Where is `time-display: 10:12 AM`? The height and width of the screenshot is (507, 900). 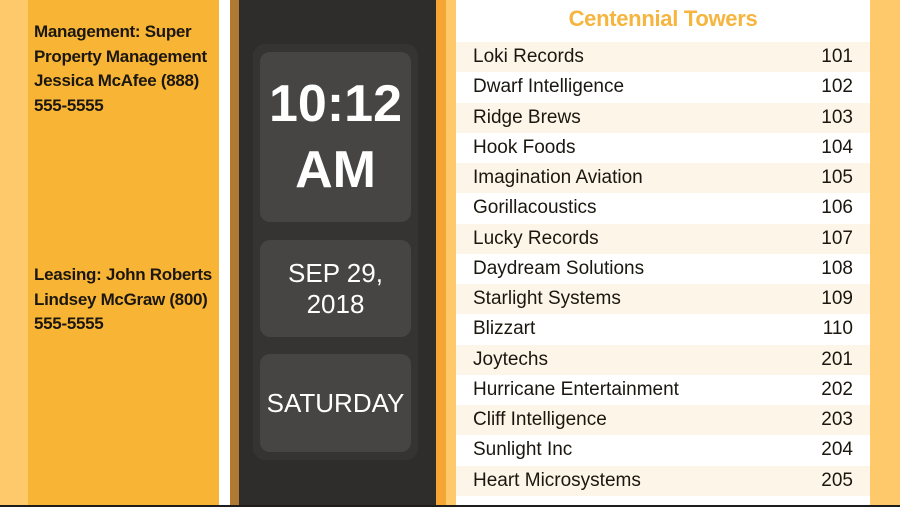 time-display: 10:12 AM is located at coordinates (335, 137).